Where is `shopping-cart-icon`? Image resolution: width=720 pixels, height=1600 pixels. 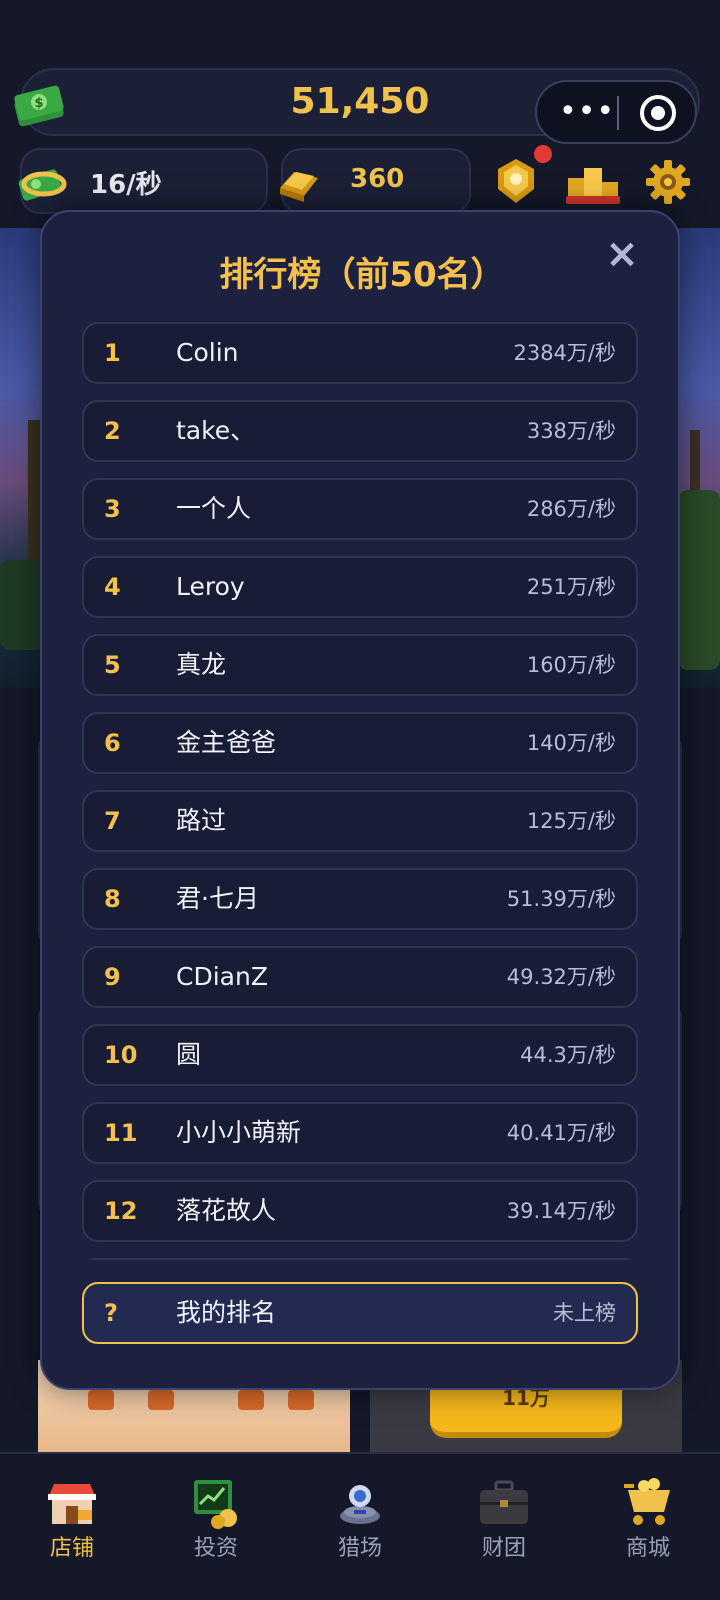
shopping-cart-icon is located at coordinates (647, 1501).